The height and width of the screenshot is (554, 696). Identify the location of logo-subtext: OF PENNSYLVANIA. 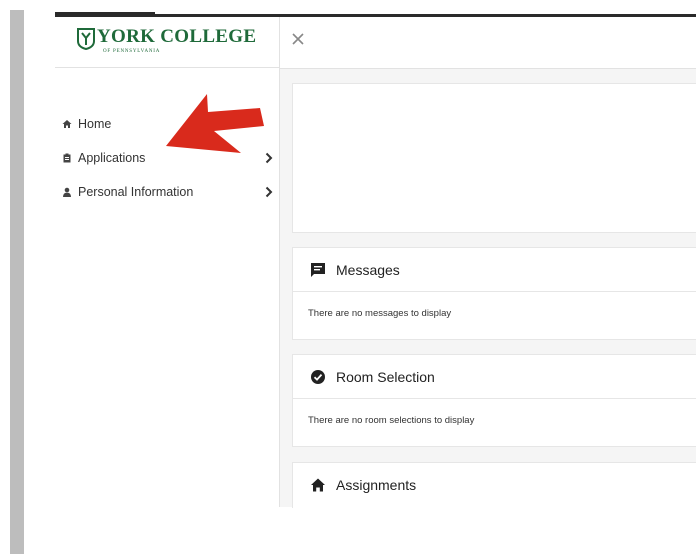
(132, 51).